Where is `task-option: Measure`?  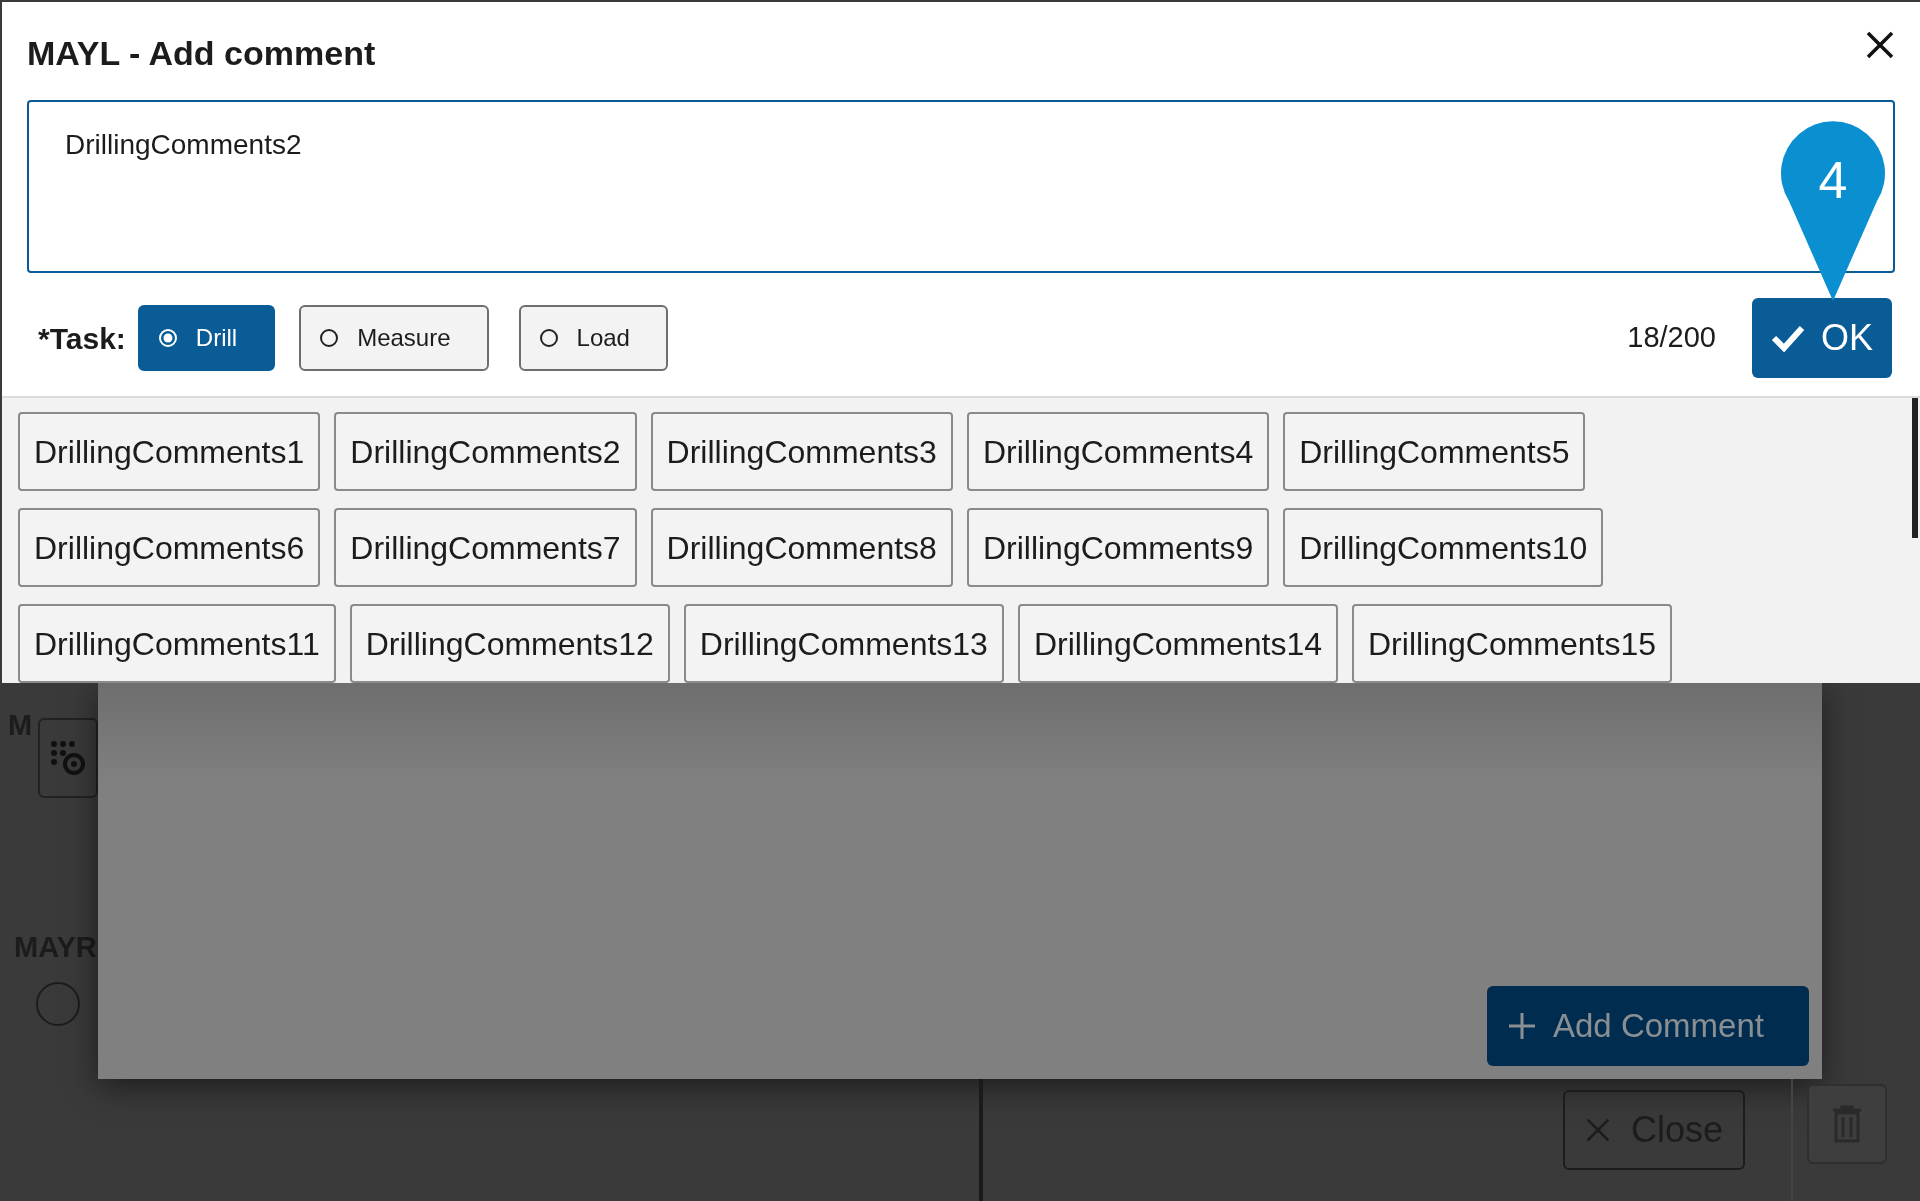
task-option: Measure is located at coordinates (394, 338).